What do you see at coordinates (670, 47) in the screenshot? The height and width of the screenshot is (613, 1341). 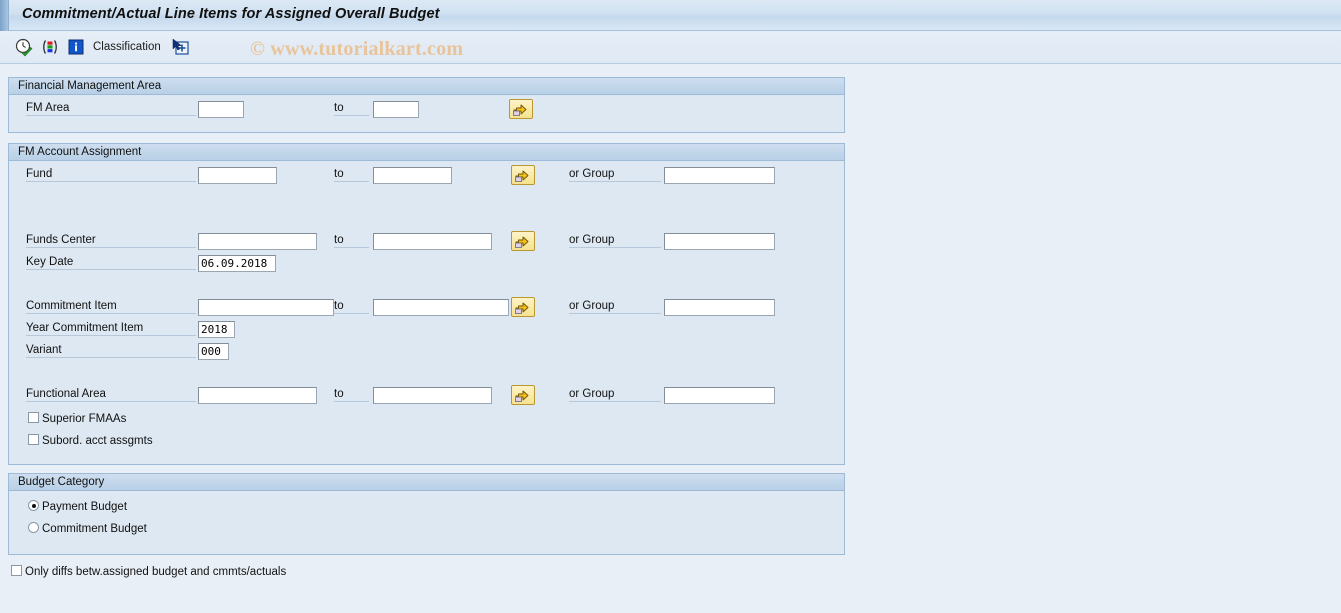 I see `application-toolbar: Classification` at bounding box center [670, 47].